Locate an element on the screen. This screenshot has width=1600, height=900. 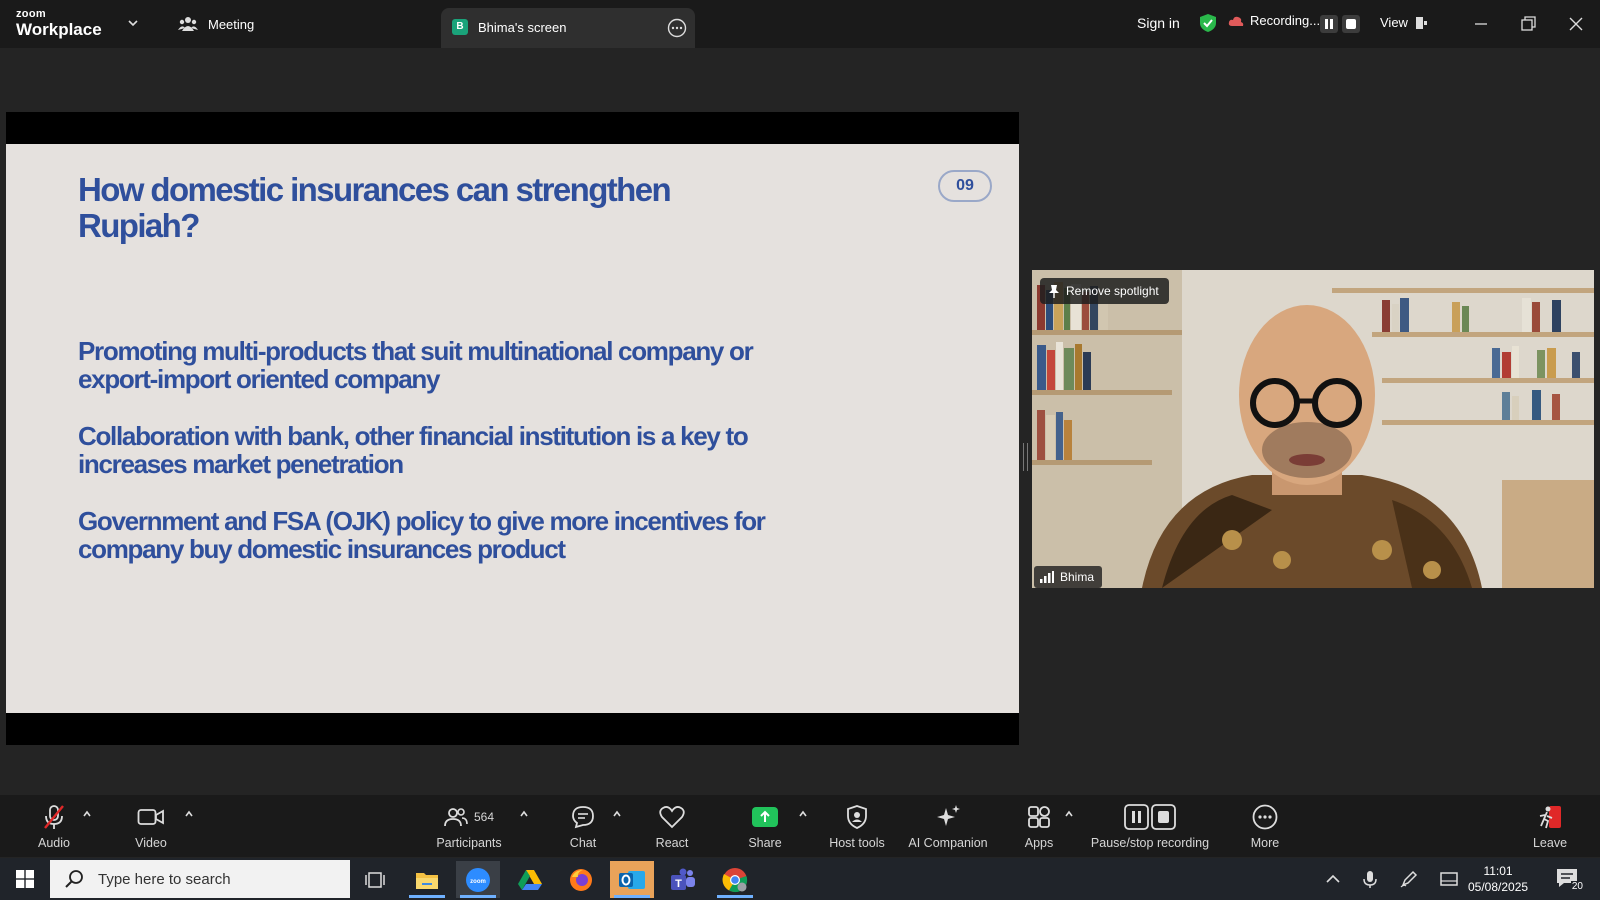
chevron-down-icon is located at coordinates (133, 23).